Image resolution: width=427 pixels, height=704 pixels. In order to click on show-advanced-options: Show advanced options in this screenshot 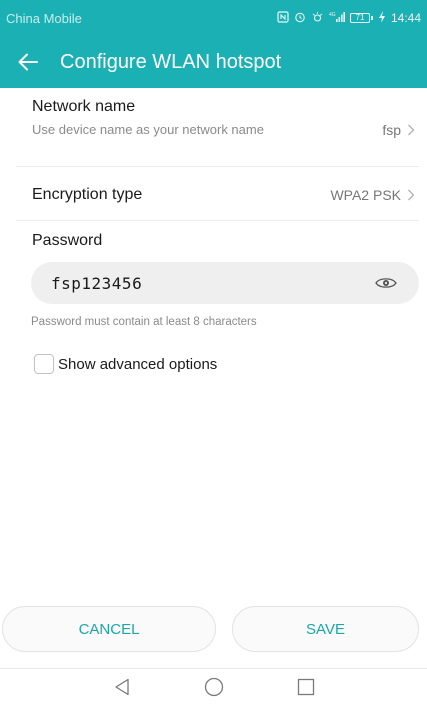, I will do `click(125, 364)`.